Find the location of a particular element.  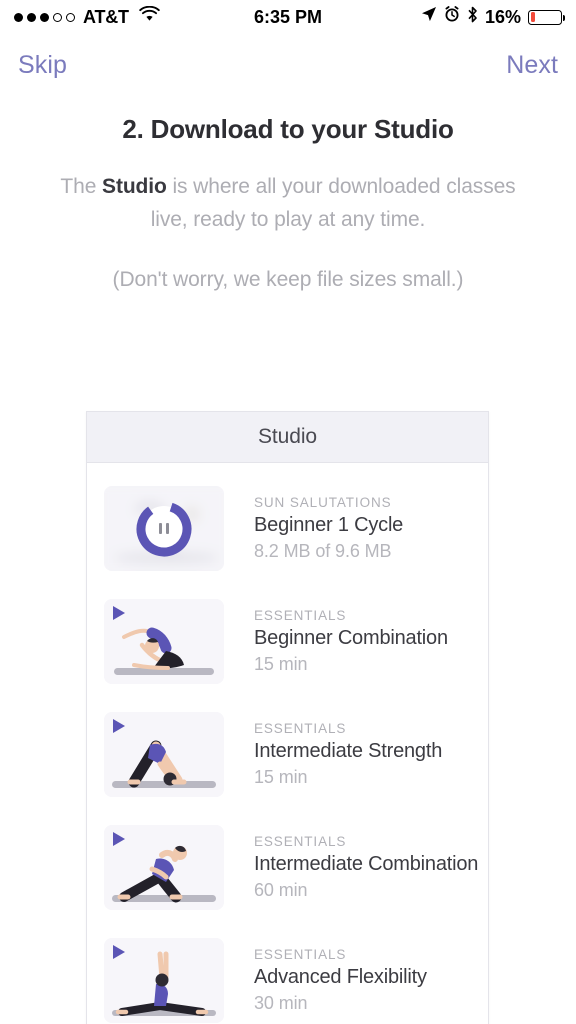

download-progress-ring is located at coordinates (164, 528).